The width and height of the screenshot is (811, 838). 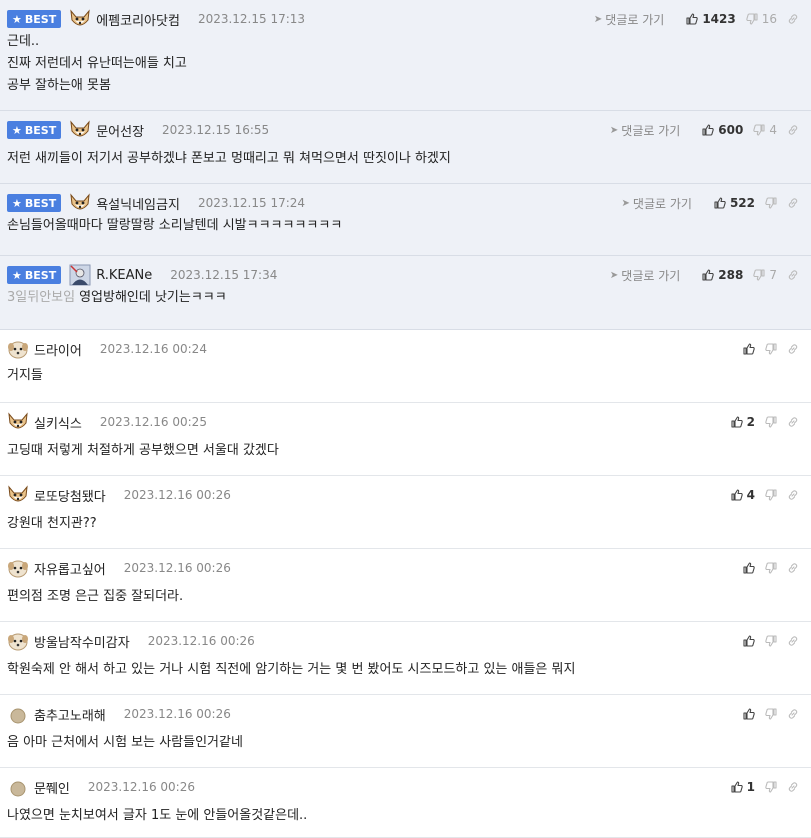 What do you see at coordinates (251, 19) in the screenshot?
I see `comment-date: 2023.12.15 17:13` at bounding box center [251, 19].